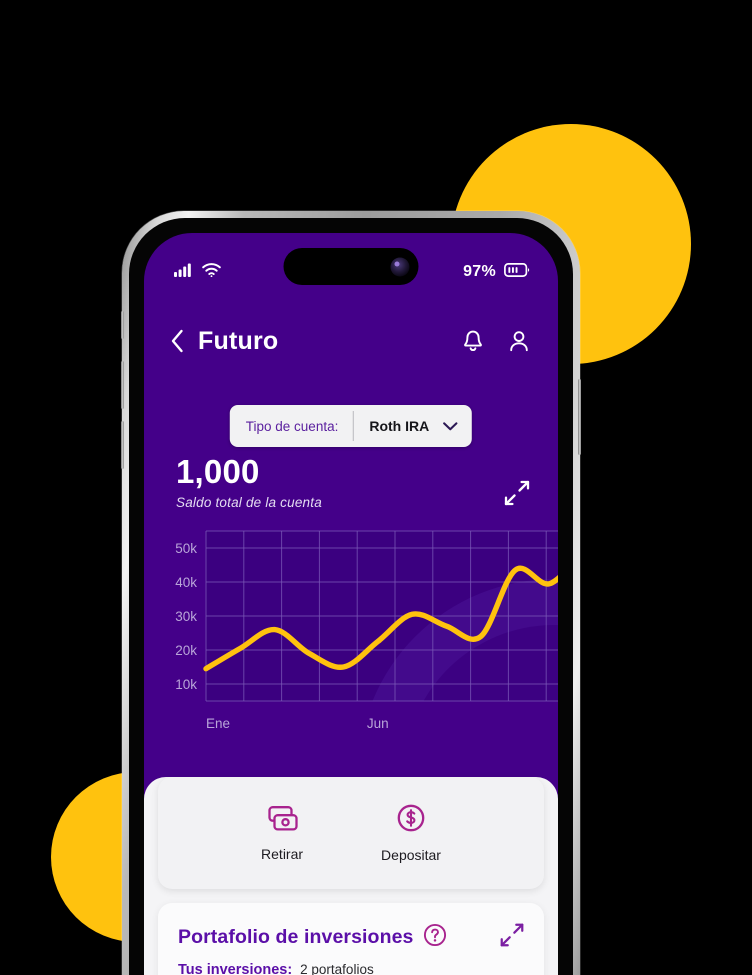  Describe the element at coordinates (366, 630) in the screenshot. I see `chart-canvas: 10k20k30k40k50k EneJunDic` at that location.